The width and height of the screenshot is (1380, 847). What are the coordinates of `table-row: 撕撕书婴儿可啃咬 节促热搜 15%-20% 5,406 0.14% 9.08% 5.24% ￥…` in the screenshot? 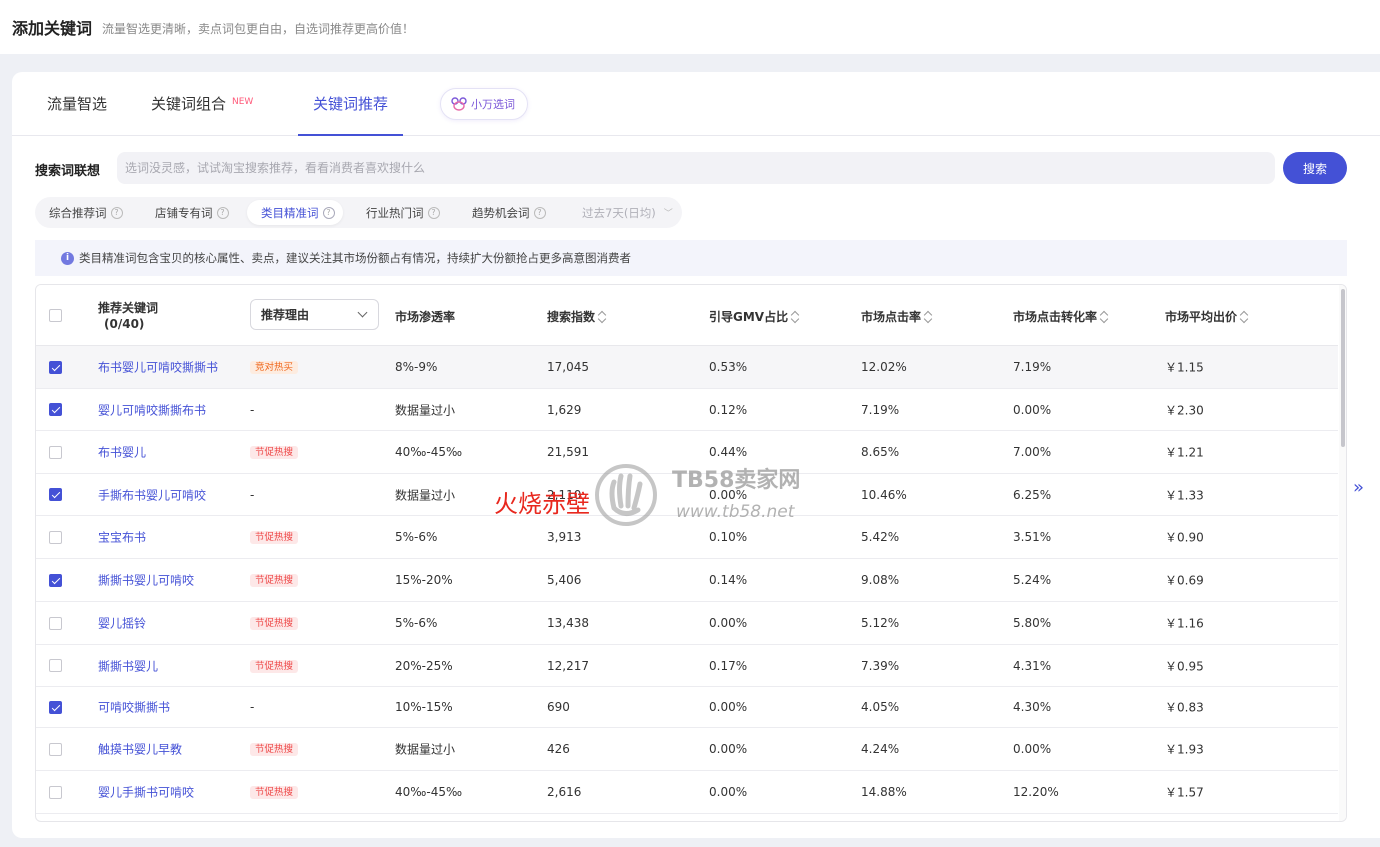 It's located at (687, 580).